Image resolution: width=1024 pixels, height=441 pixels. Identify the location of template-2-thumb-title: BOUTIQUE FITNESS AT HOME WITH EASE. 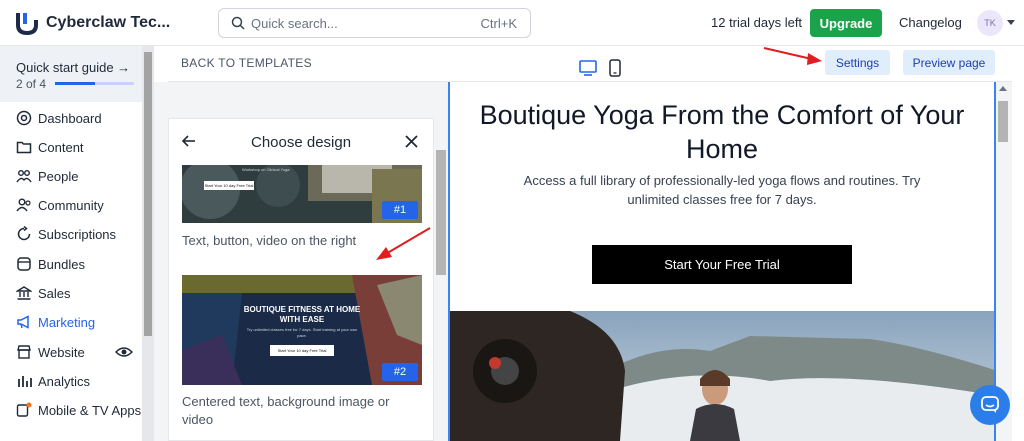
(302, 314).